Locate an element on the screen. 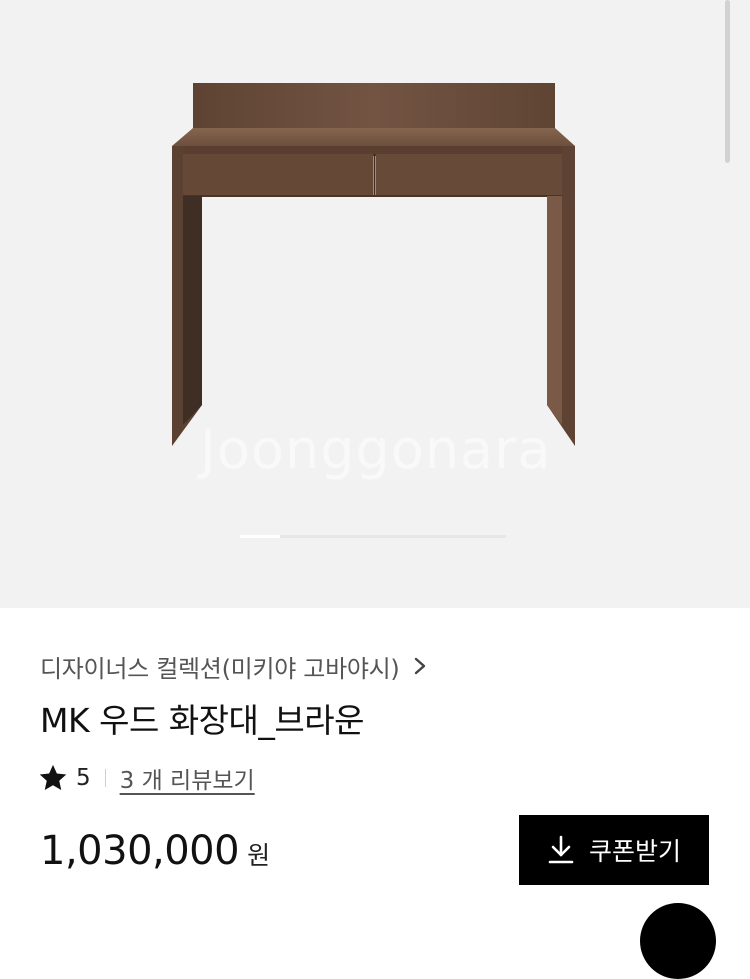 The width and height of the screenshot is (750, 979). reviews-link: 3 개 리뷰보기 is located at coordinates (187, 778).